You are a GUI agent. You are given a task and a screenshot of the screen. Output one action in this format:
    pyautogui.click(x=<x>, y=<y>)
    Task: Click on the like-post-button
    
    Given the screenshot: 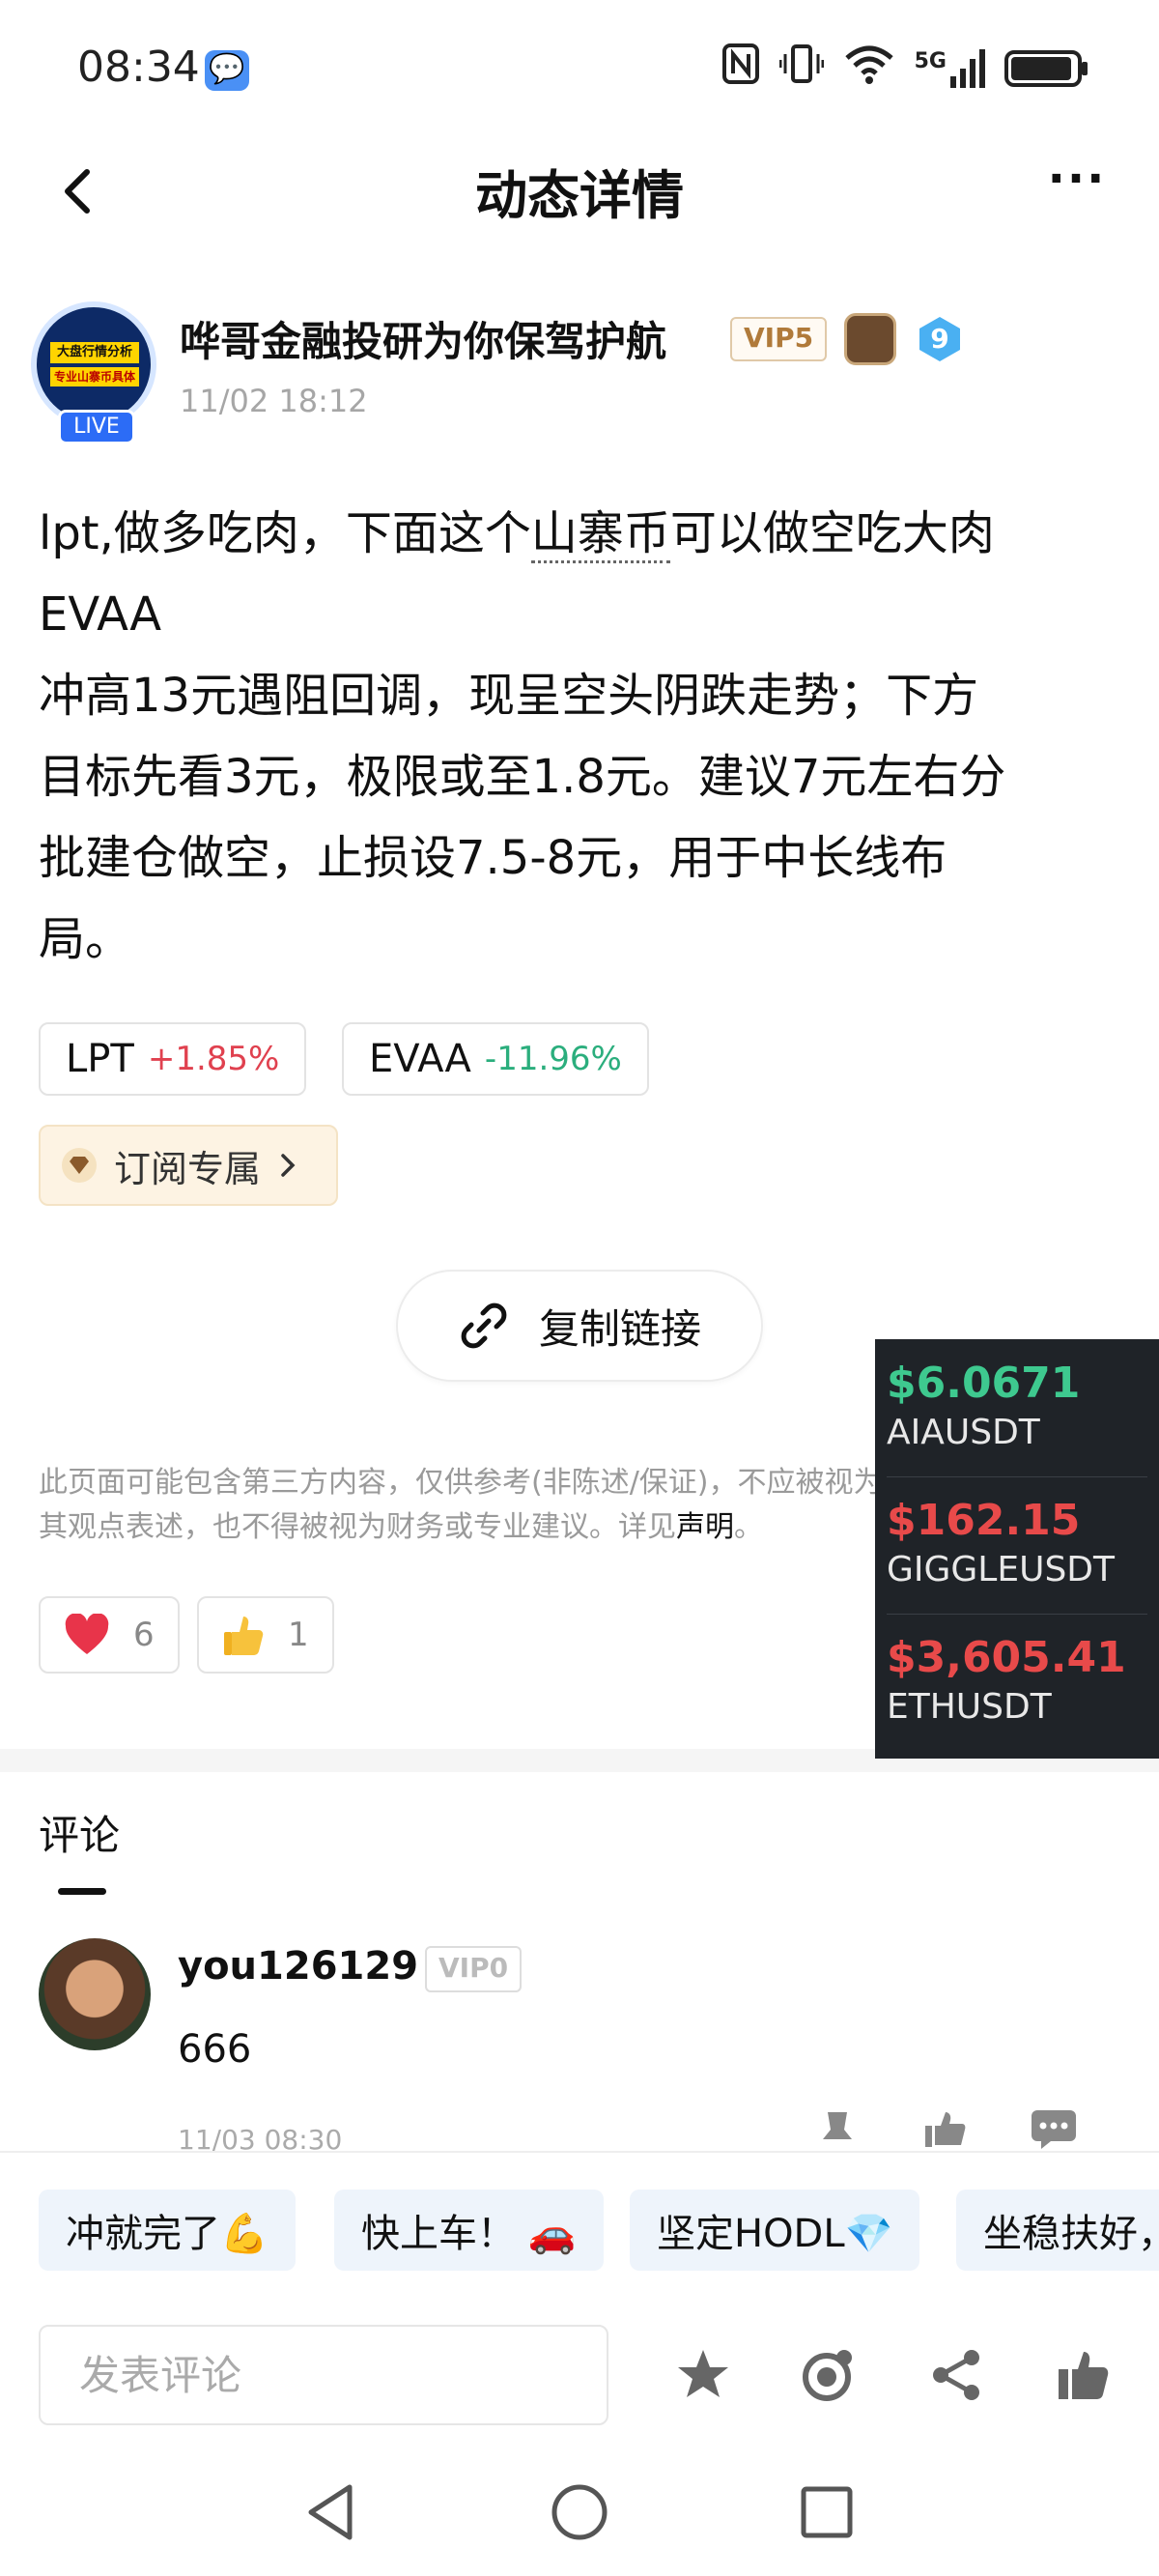 What is the action you would take?
    pyautogui.click(x=1084, y=2375)
    